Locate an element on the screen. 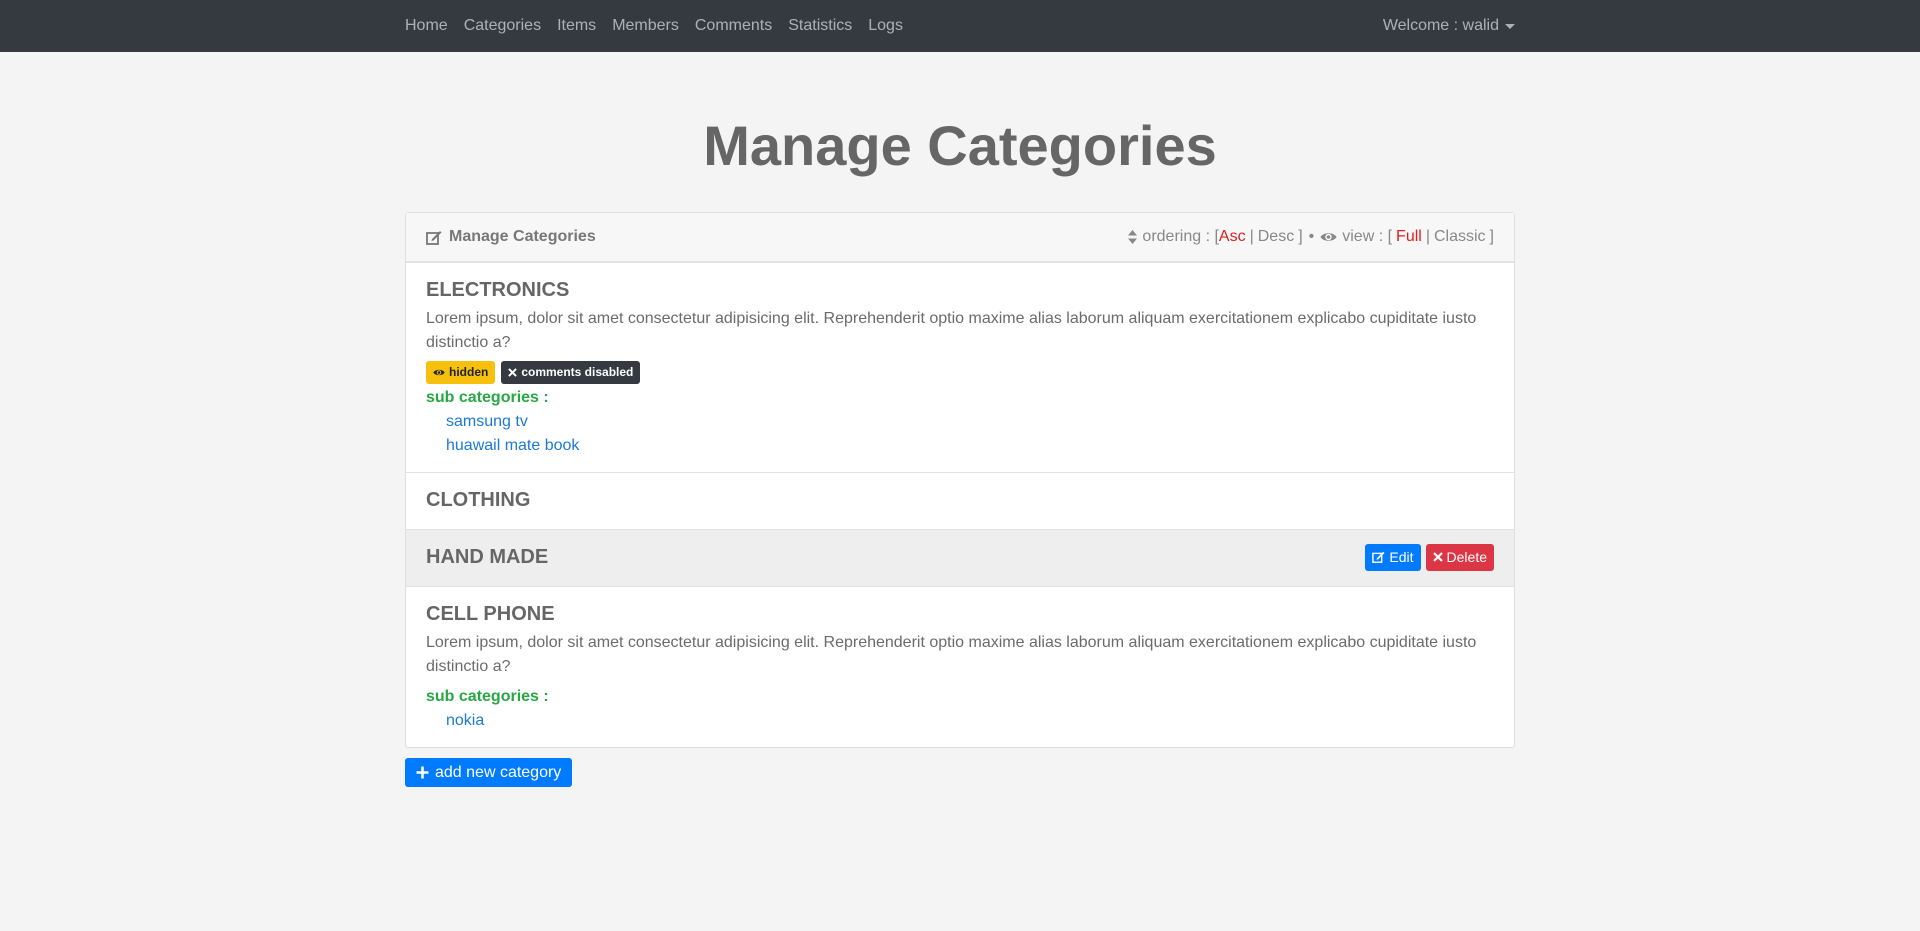 This screenshot has height=931, width=1920. hidden-badge: hidden is located at coordinates (461, 372).